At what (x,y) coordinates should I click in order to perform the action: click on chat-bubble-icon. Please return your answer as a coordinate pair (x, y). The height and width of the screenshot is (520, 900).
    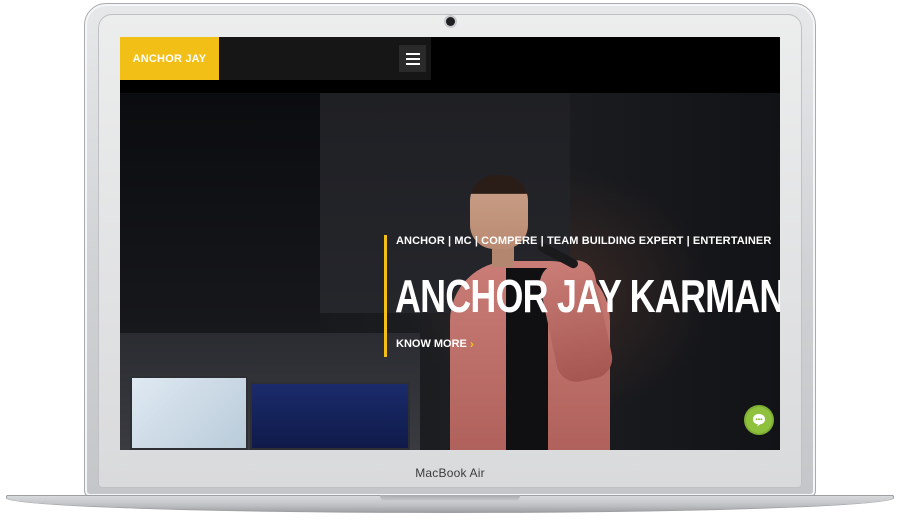
    Looking at the image, I should click on (759, 420).